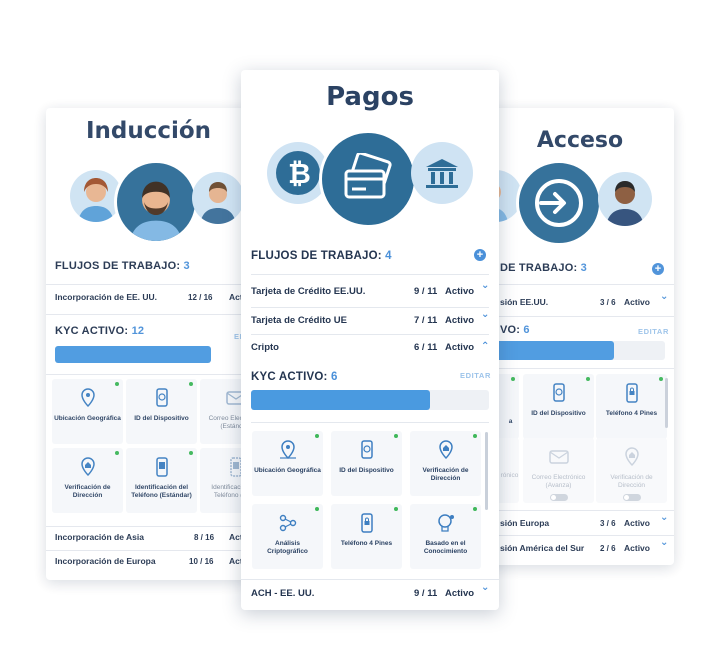 Image resolution: width=725 pixels, height=665 pixels. Describe the element at coordinates (445, 450) in the screenshot. I see `address-pin-icon` at that location.